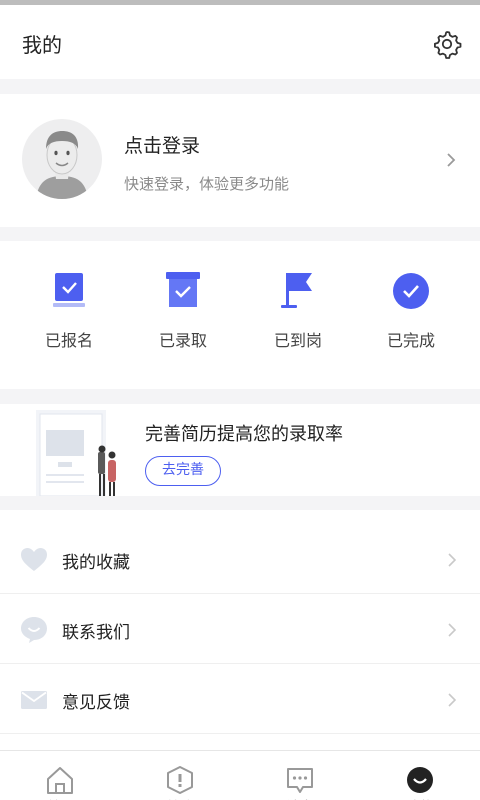 The width and height of the screenshot is (480, 800). Describe the element at coordinates (411, 314) in the screenshot. I see `status-completed: 已完成` at that location.